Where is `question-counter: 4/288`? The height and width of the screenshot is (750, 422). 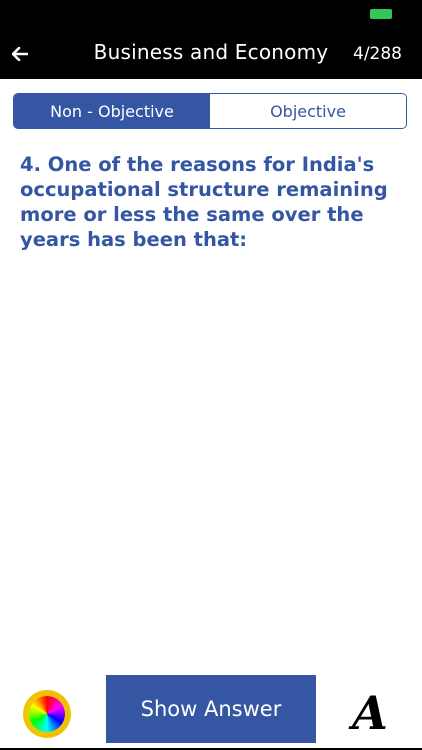
question-counter: 4/288 is located at coordinates (377, 54).